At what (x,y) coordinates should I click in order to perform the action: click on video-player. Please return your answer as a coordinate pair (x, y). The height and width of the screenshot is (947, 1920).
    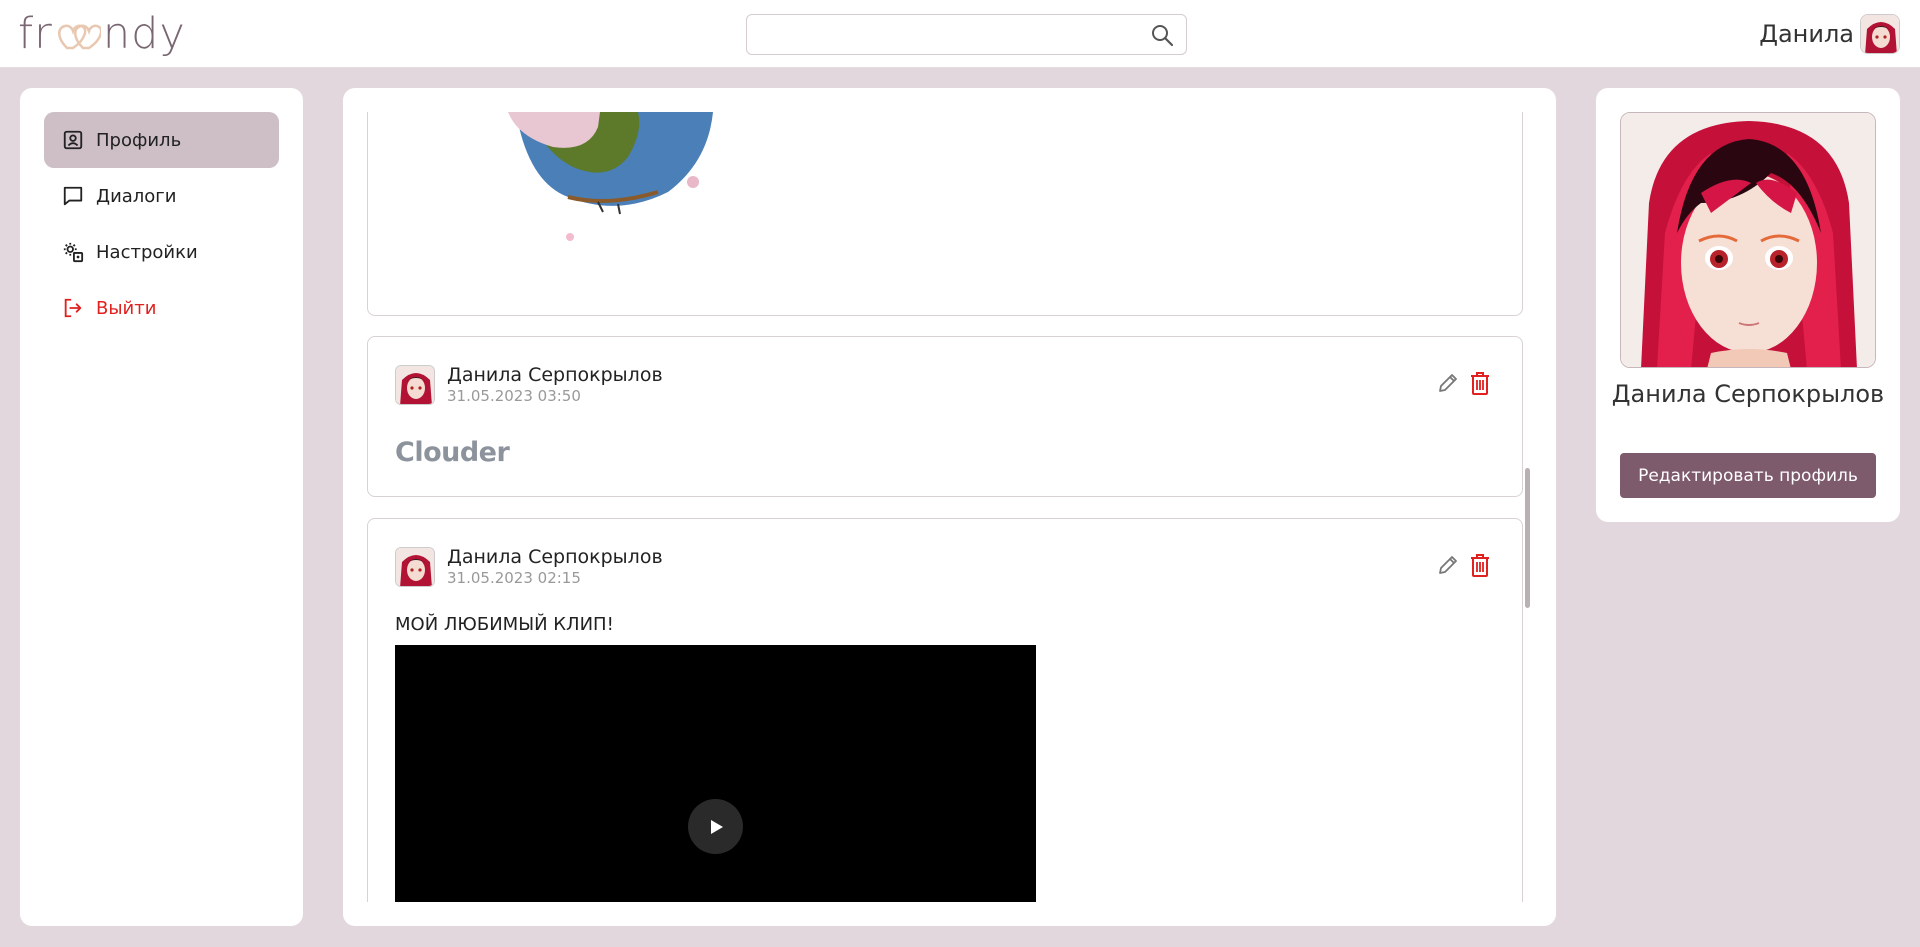
    Looking at the image, I should click on (715, 773).